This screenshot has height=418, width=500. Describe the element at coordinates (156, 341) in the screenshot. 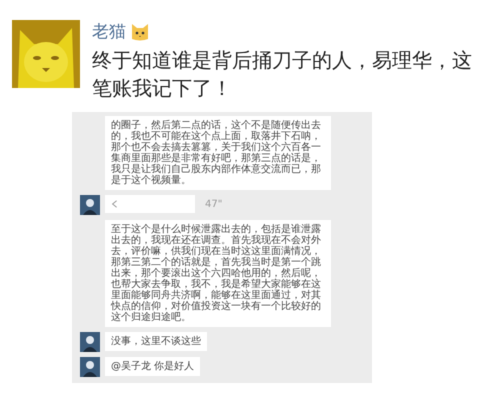

I see `chat-message: 没事，这里不谈这些` at that location.